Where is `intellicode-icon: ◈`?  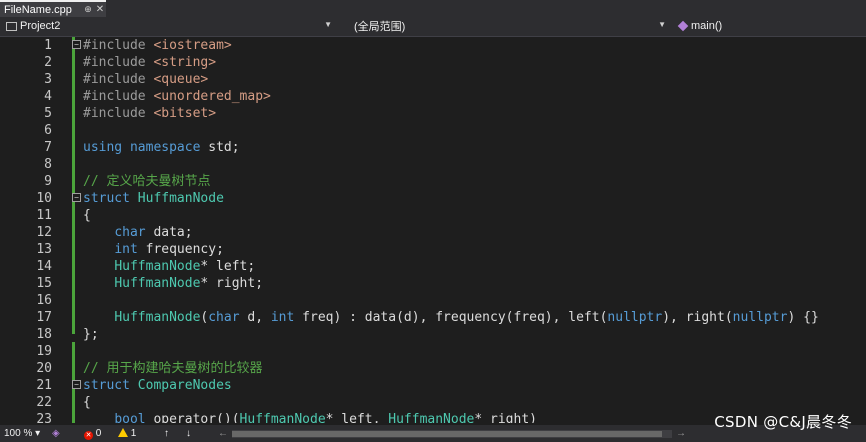 intellicode-icon: ◈ is located at coordinates (56, 433).